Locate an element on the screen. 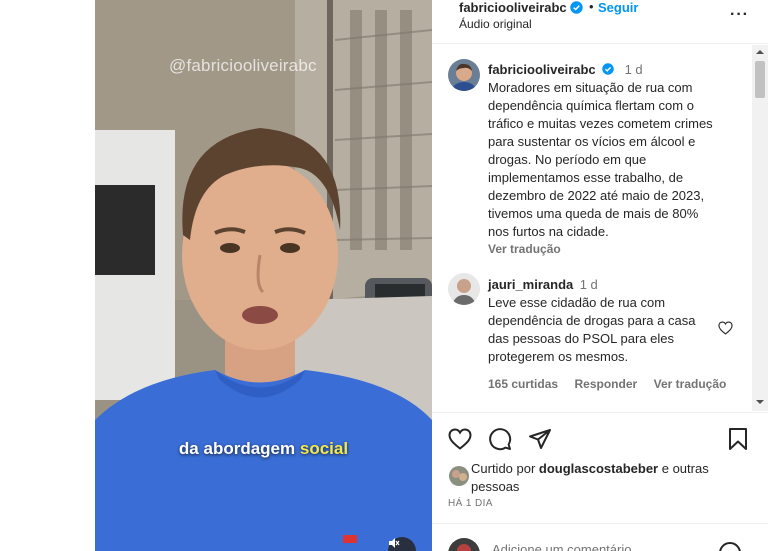  right-gutter is located at coordinates (775, 275).